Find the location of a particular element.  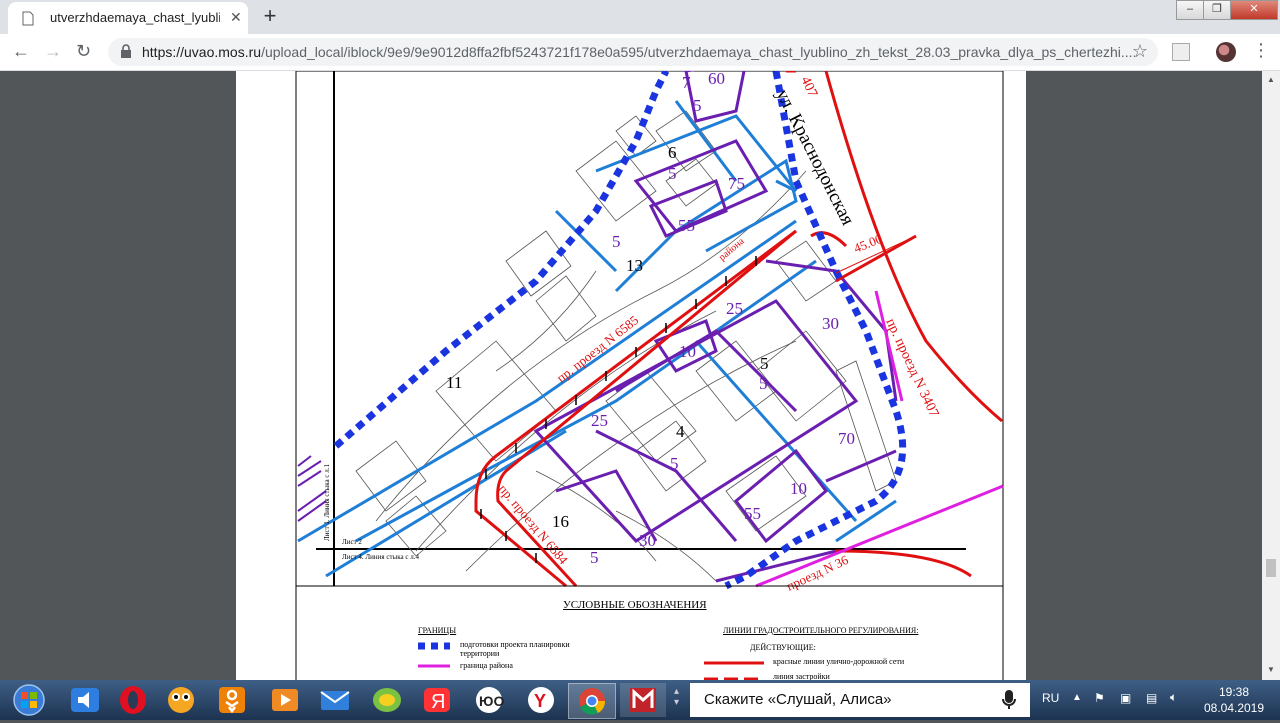

opera-icon is located at coordinates (133, 700).